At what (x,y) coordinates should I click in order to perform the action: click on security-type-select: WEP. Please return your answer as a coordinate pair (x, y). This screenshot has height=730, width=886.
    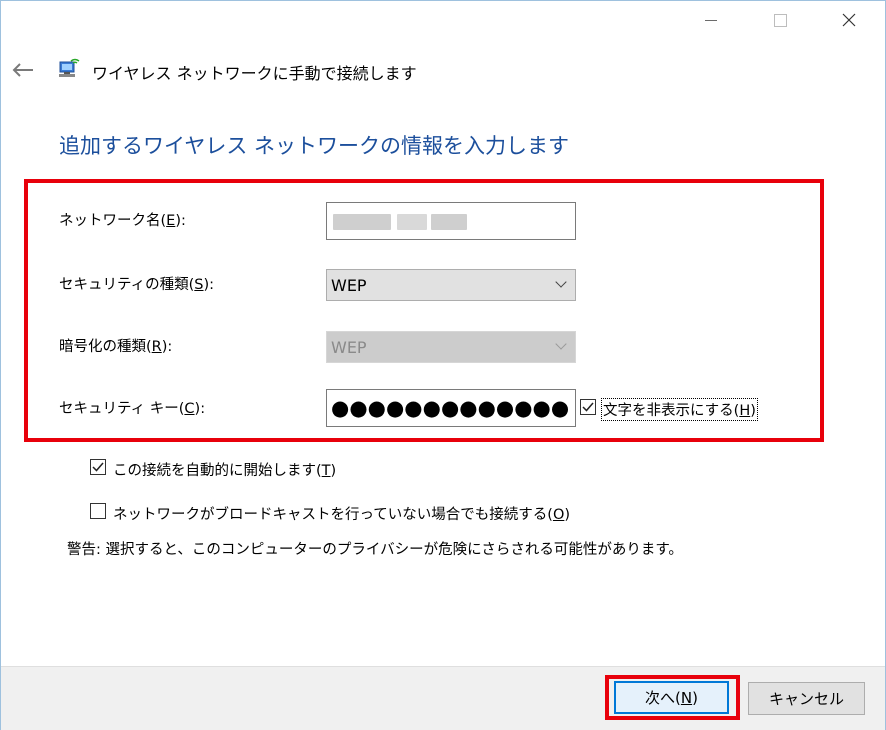
    Looking at the image, I should click on (451, 285).